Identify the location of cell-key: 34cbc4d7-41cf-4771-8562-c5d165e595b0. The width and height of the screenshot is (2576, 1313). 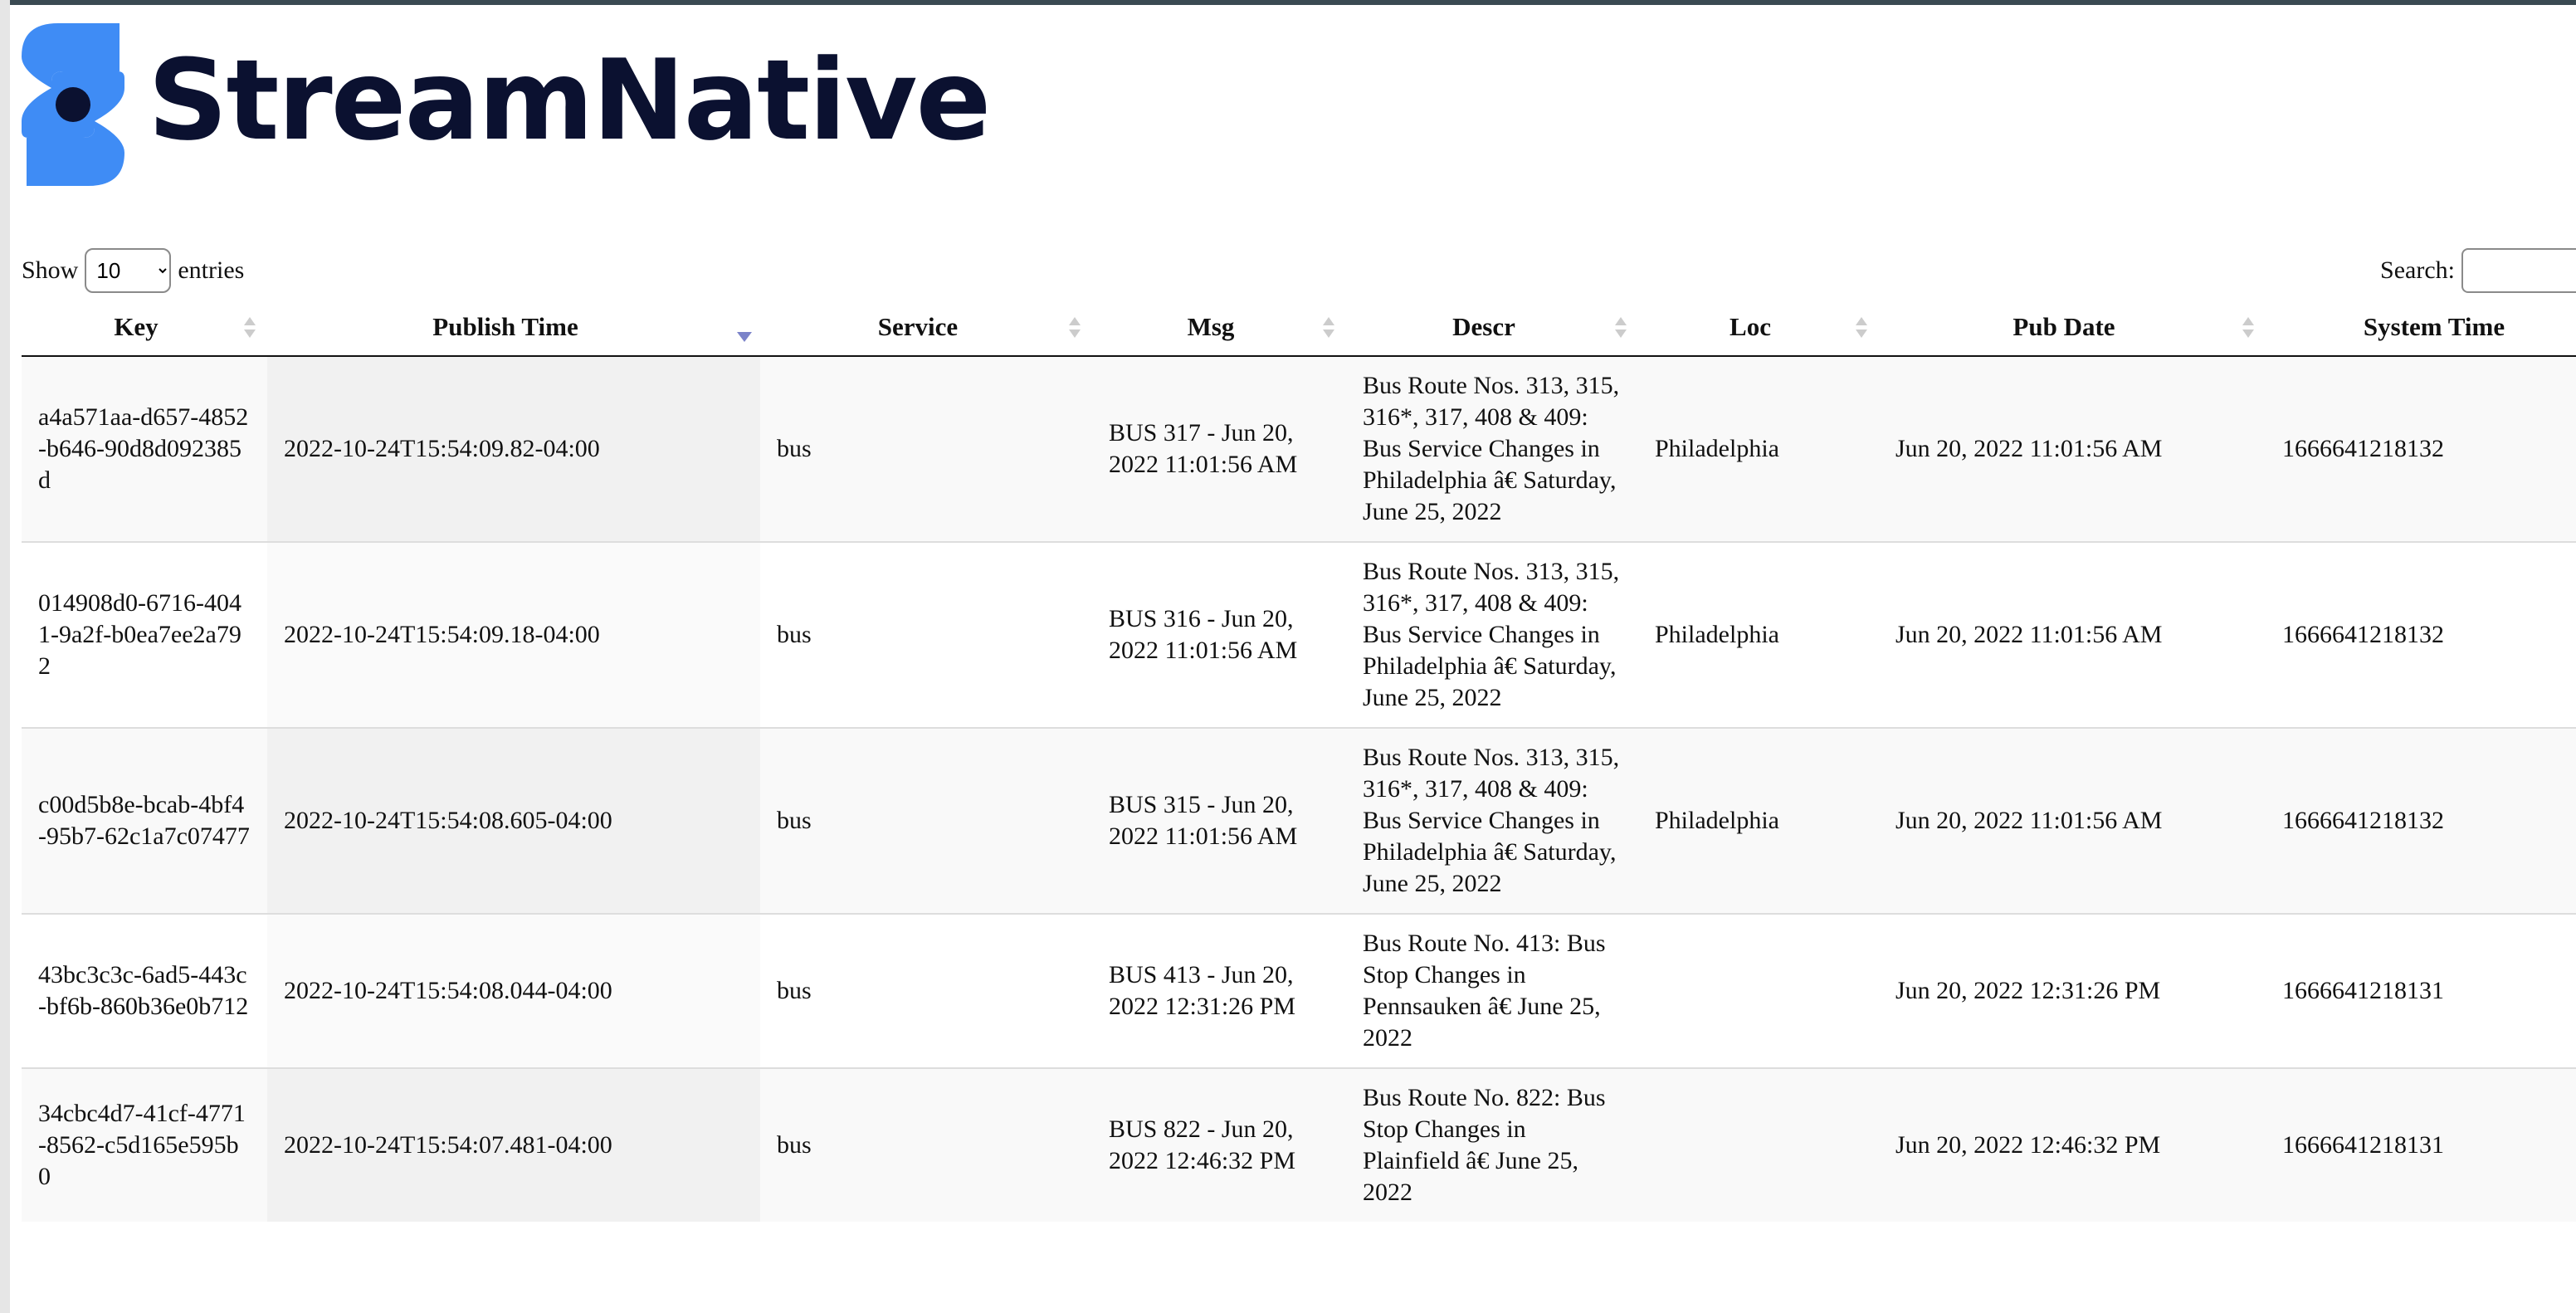
(145, 1145).